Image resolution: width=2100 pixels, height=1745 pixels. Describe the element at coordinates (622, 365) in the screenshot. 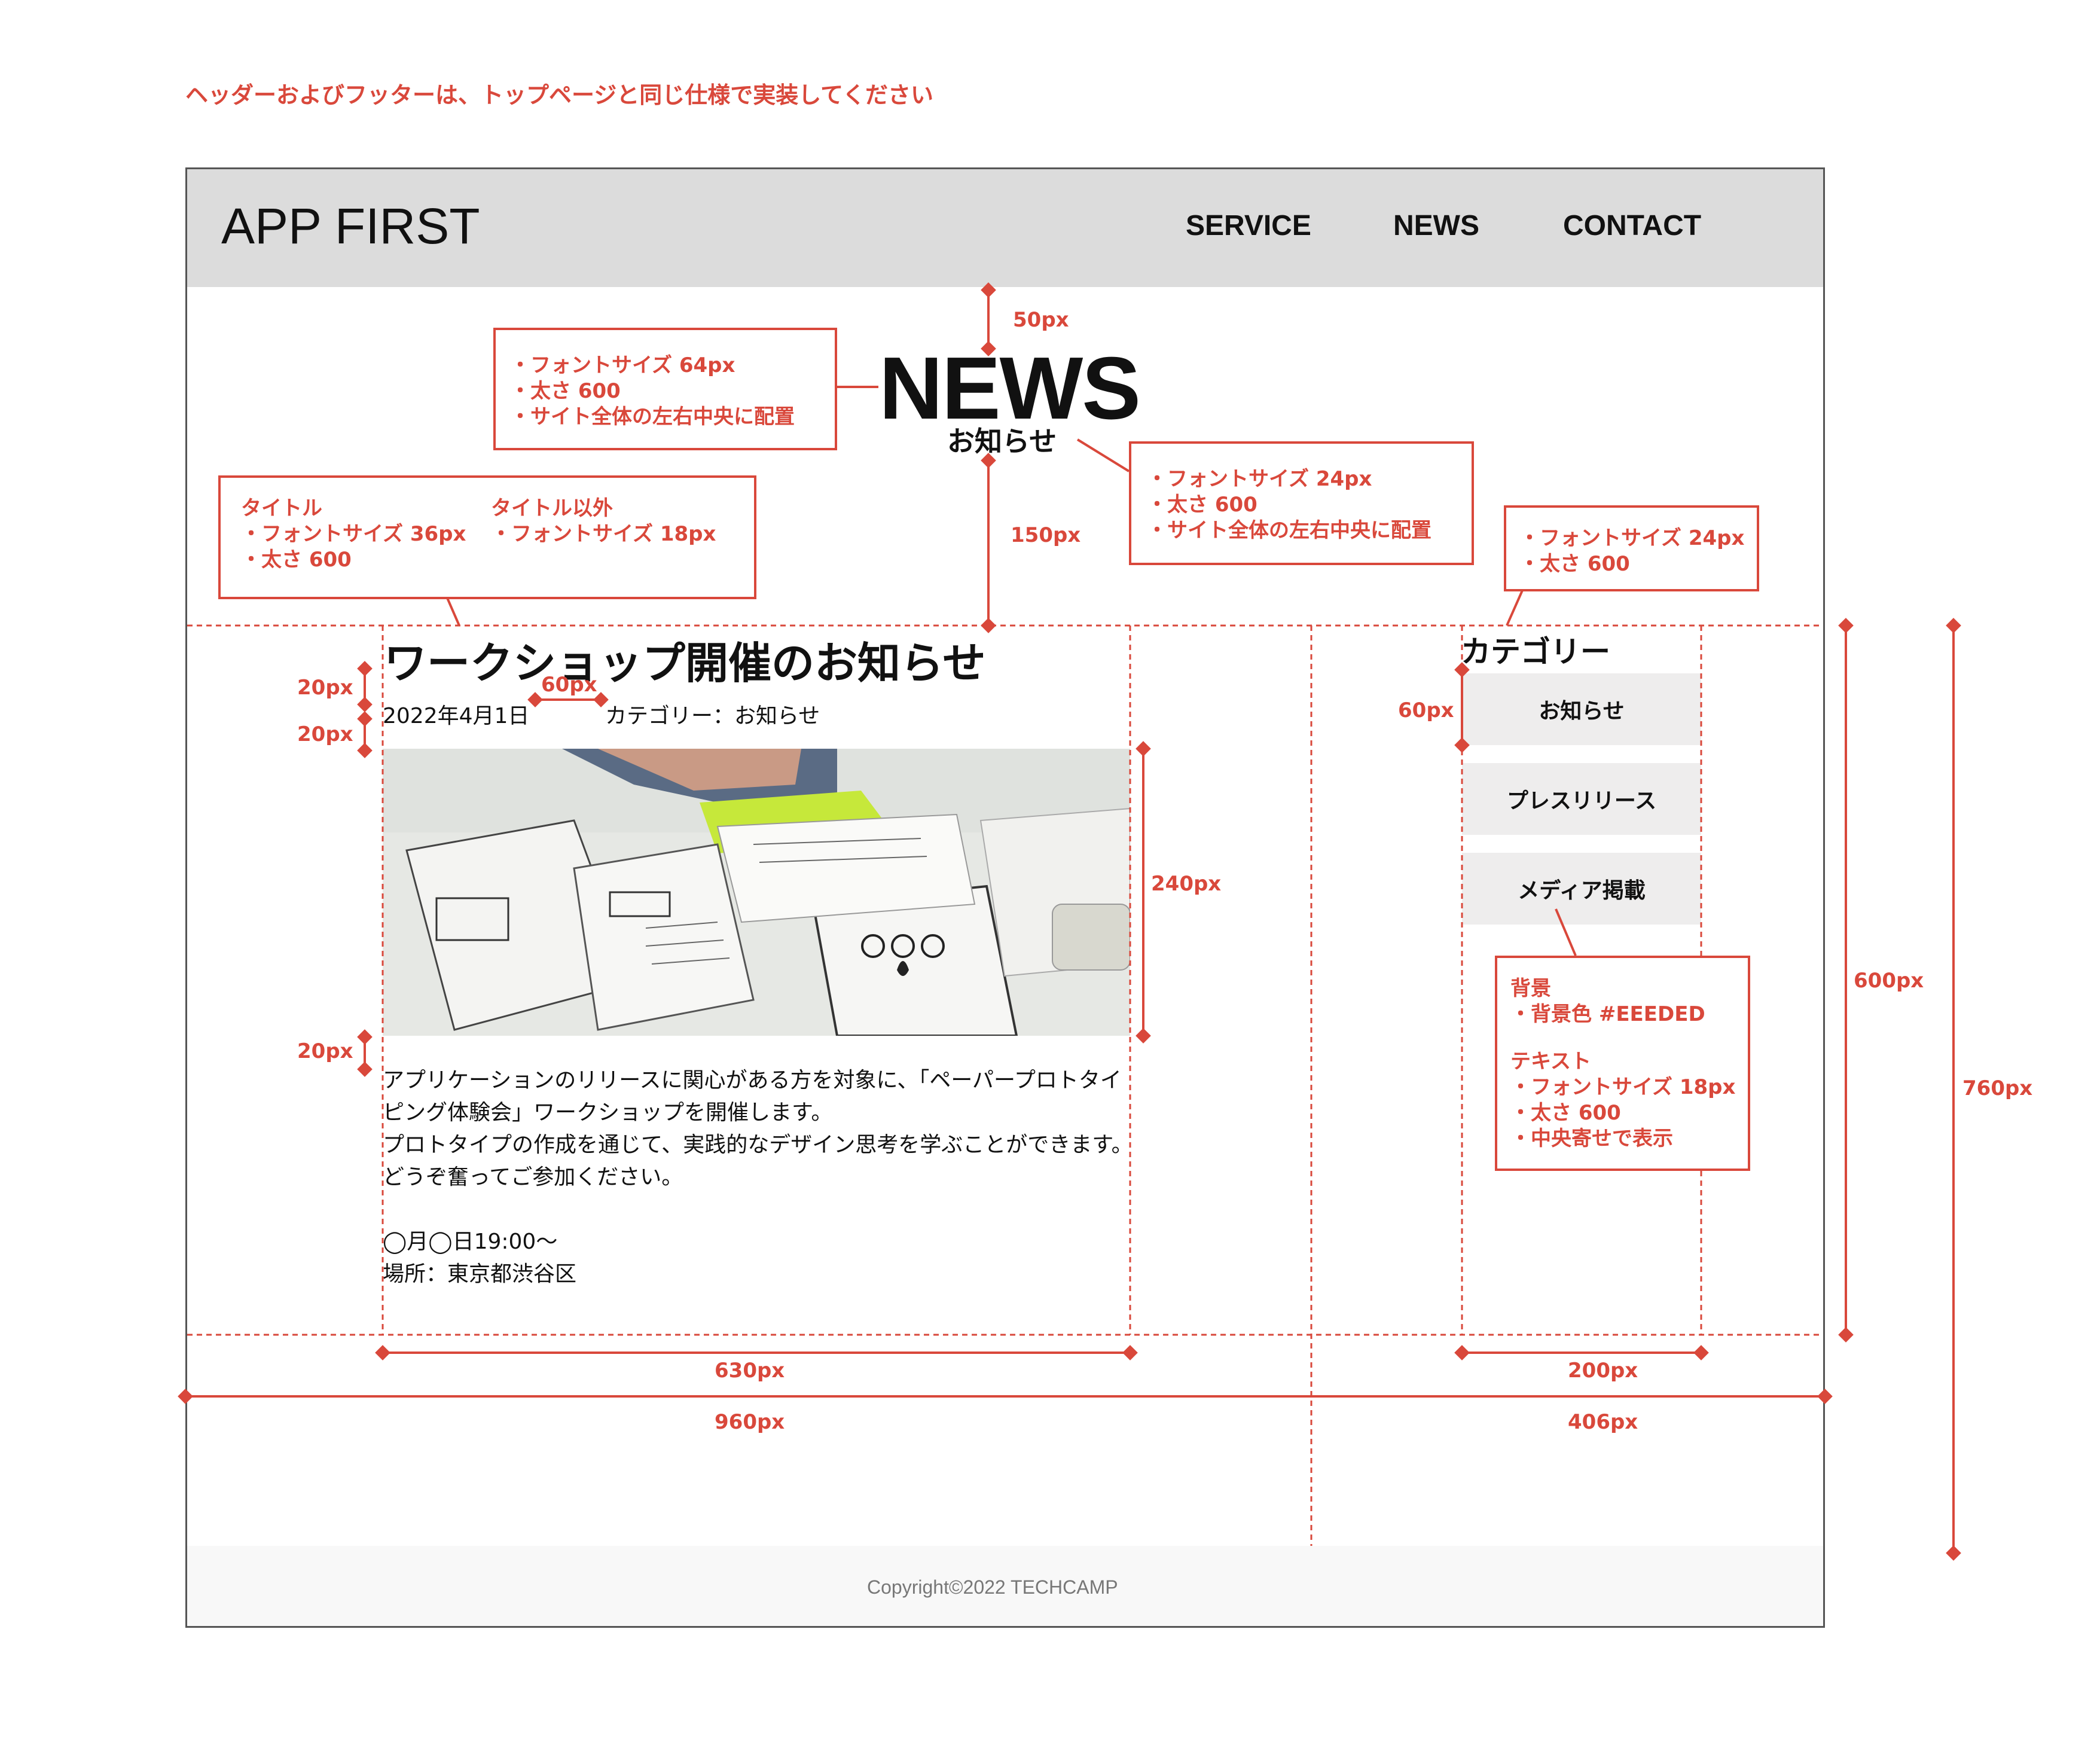

I see `note-line: ・フォントサイズ 64px` at that location.